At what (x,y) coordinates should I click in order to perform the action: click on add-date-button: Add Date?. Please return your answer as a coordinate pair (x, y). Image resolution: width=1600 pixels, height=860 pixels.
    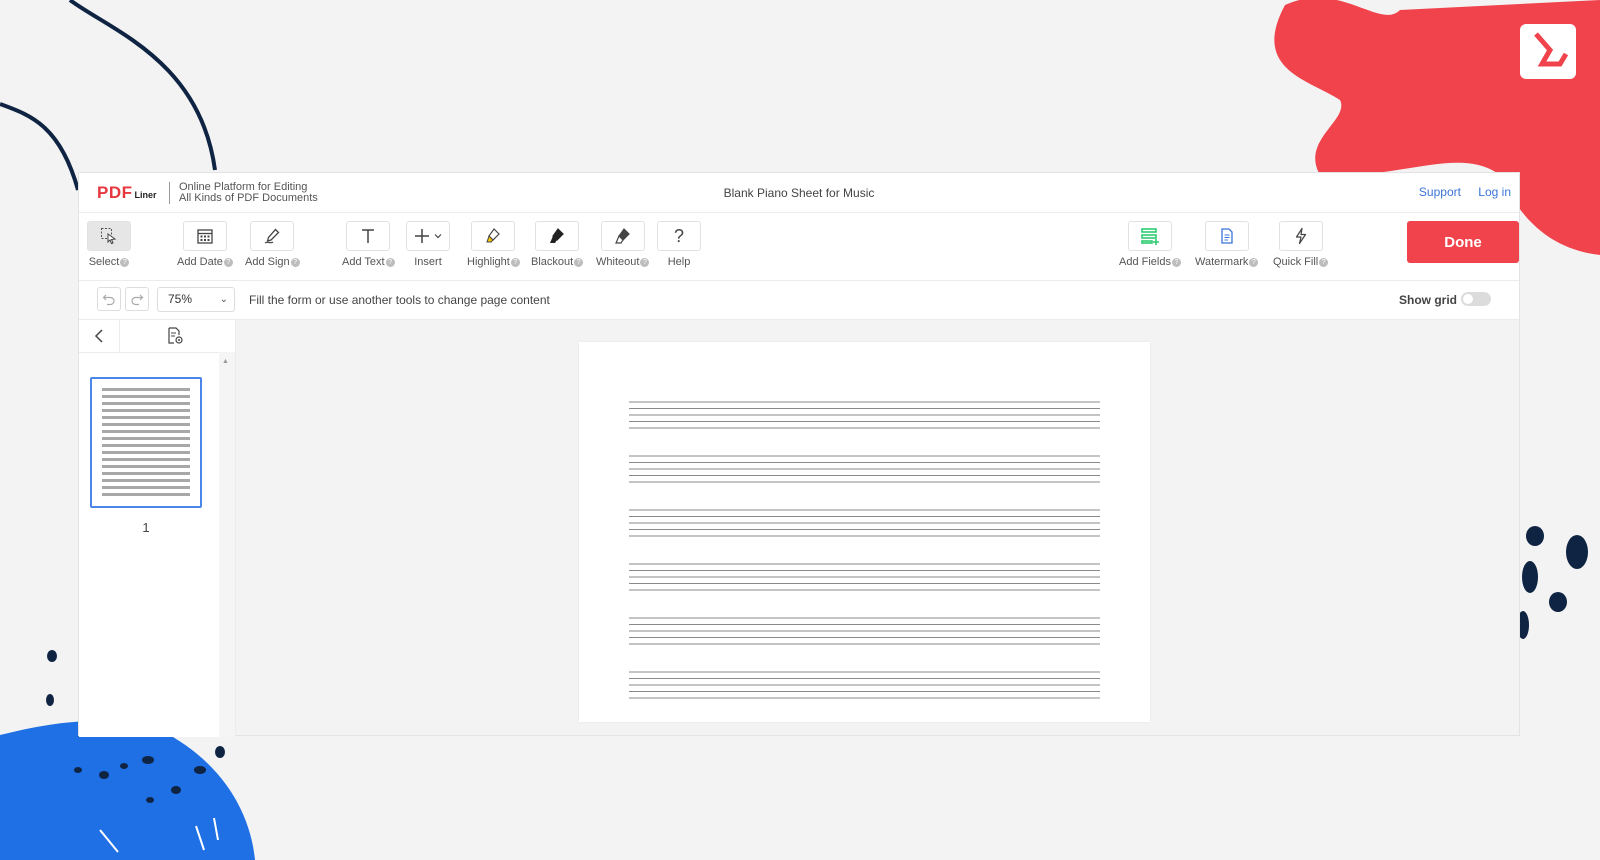
    Looking at the image, I should click on (205, 244).